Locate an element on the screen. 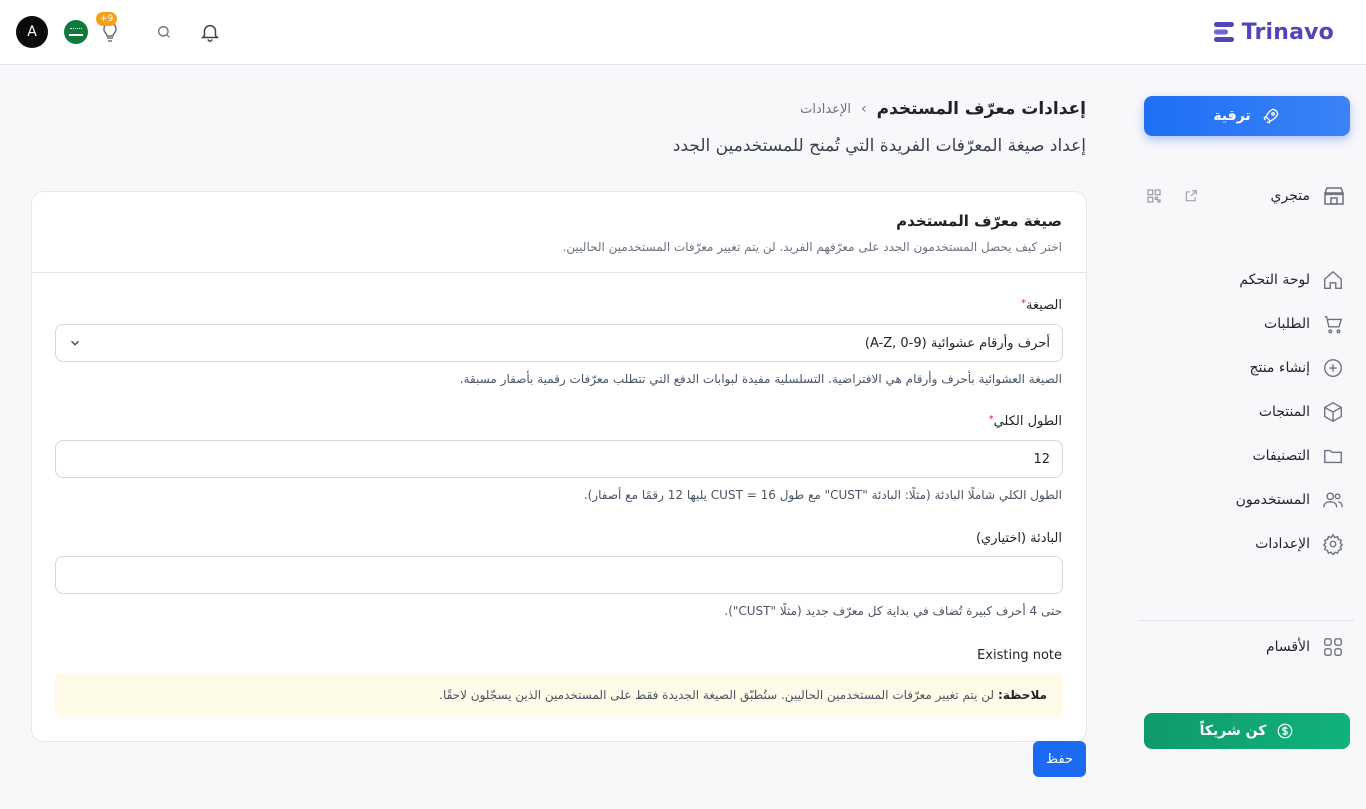 Image resolution: width=1366 pixels, height=809 pixels. upgrade-label: ترقية is located at coordinates (1232, 116).